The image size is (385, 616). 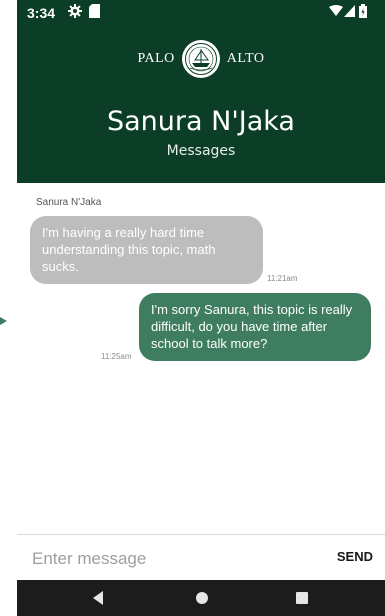 I want to click on recents-icon, so click(x=302, y=600).